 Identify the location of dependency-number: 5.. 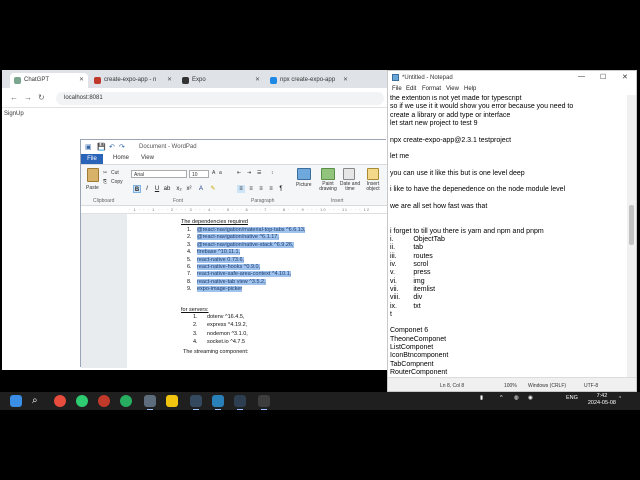
(189, 259).